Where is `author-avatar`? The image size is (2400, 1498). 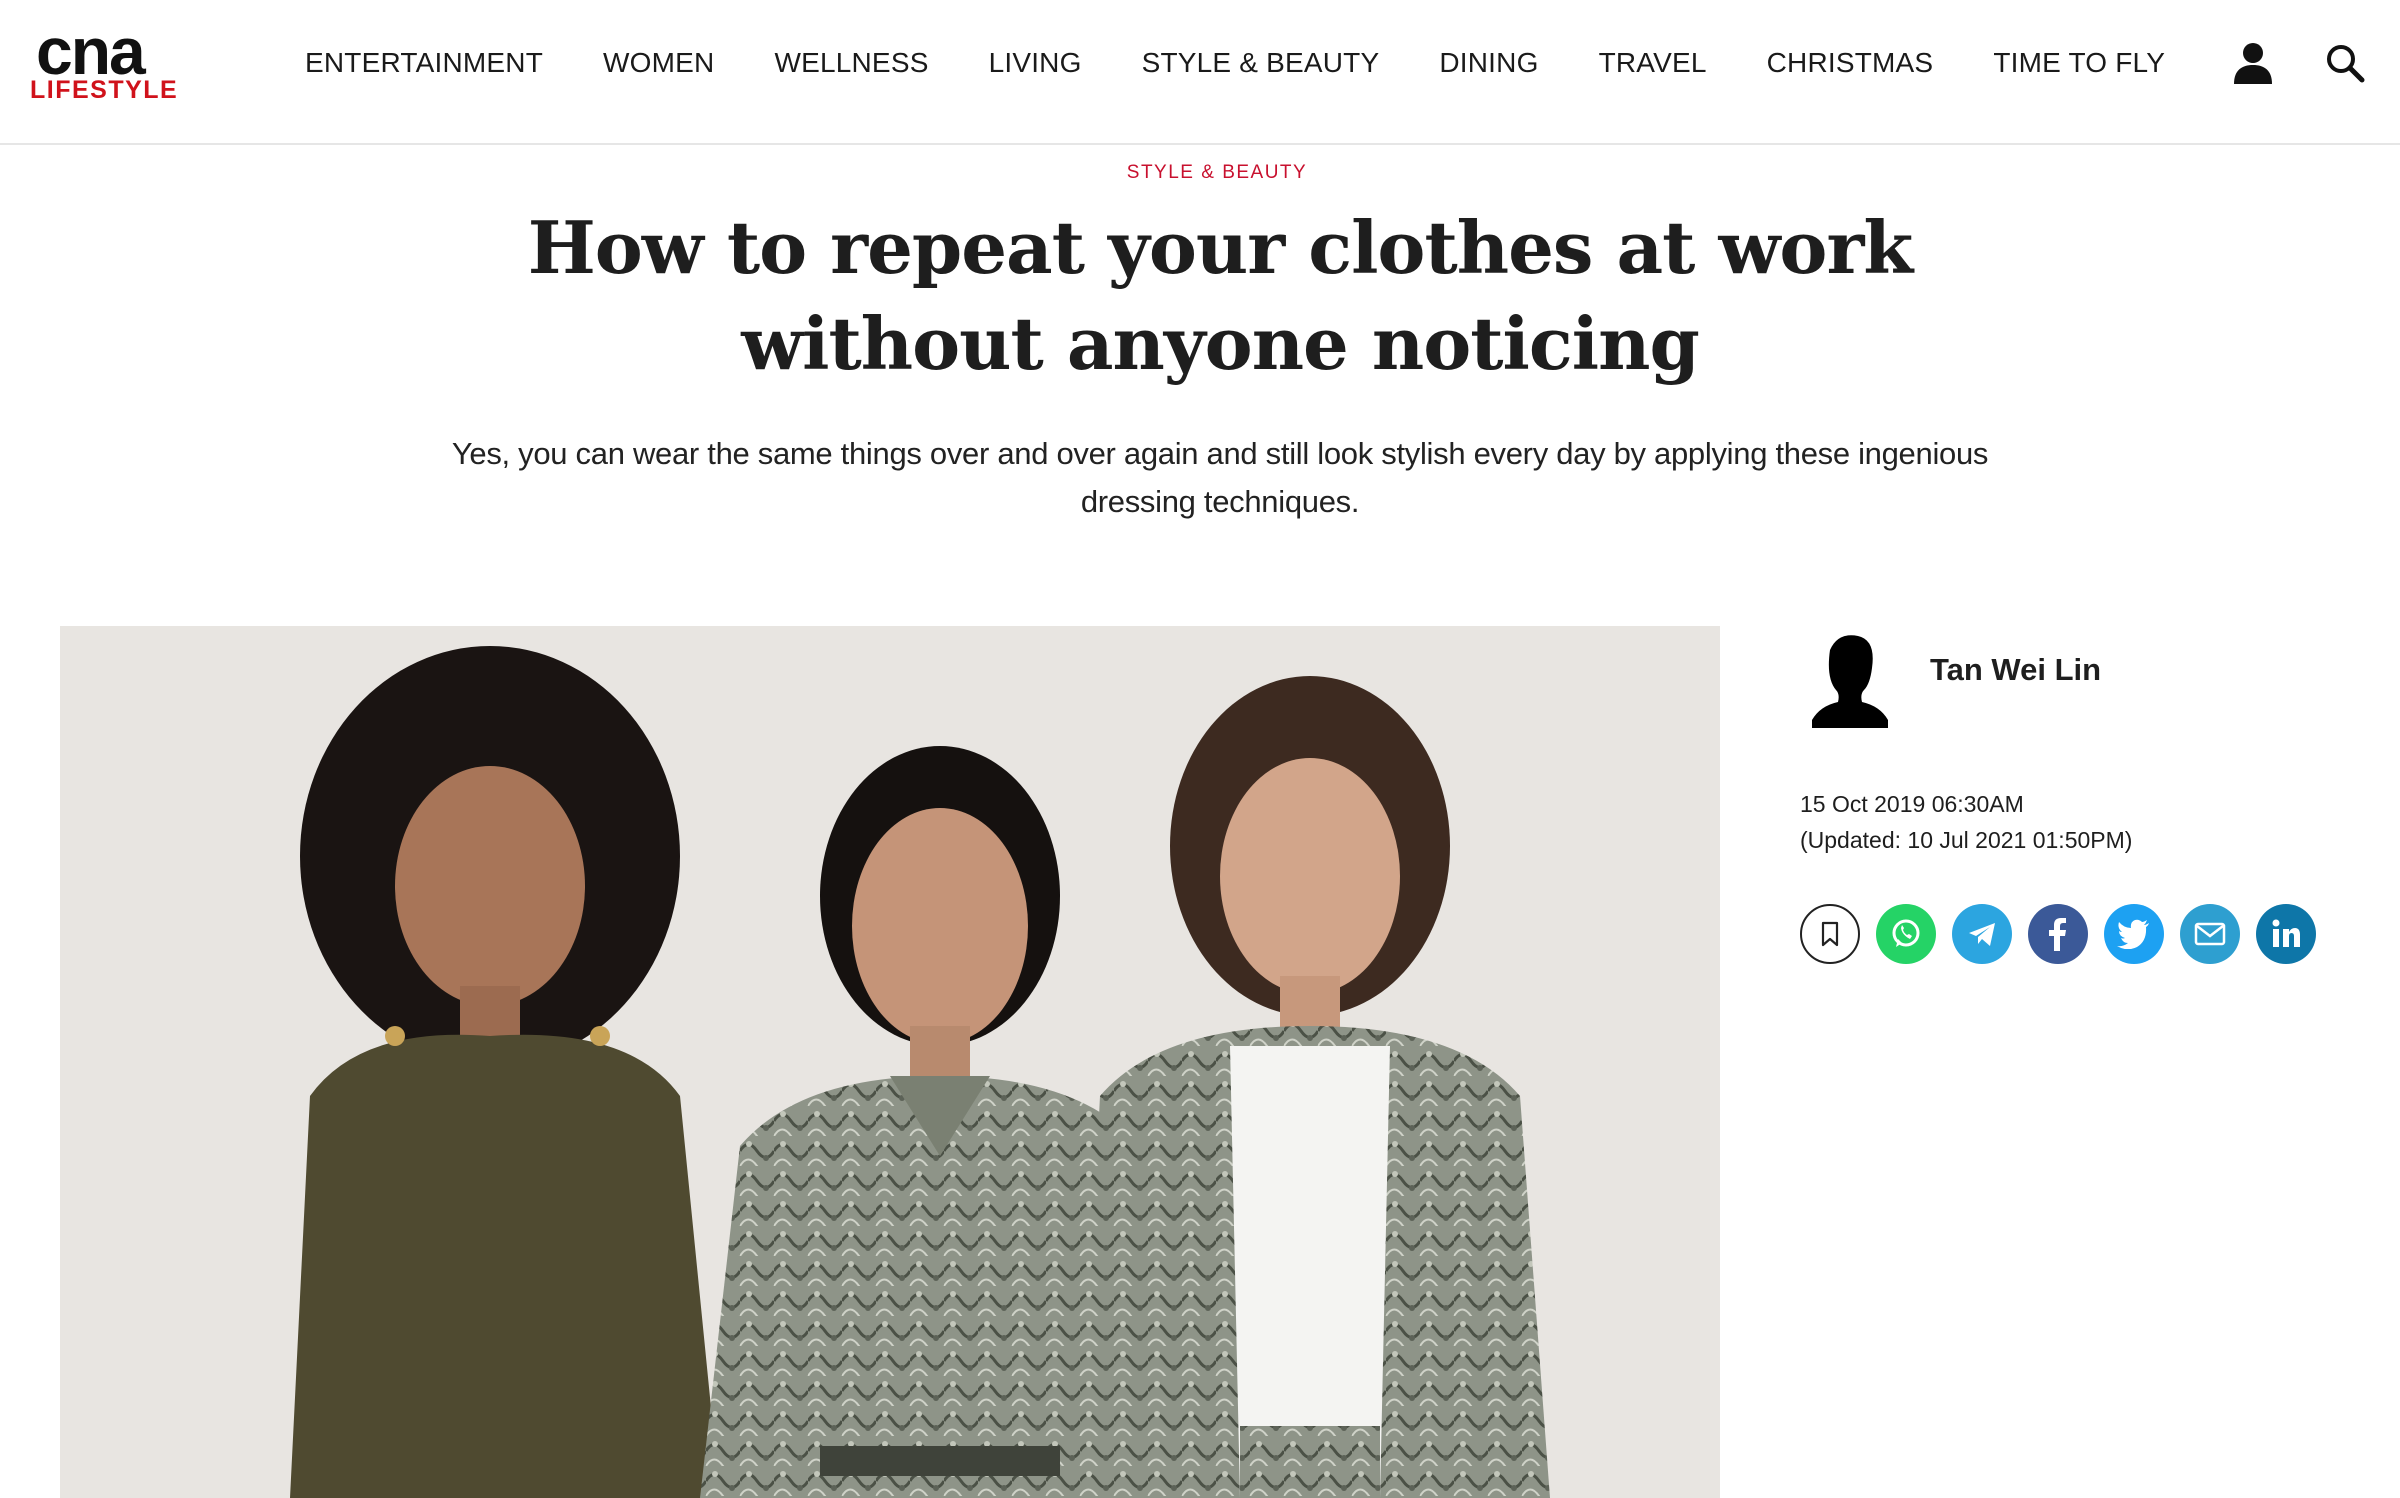
author-avatar is located at coordinates (1850, 680).